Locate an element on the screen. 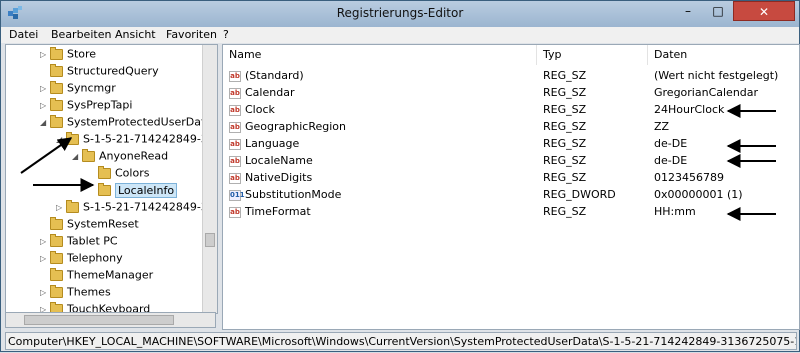  tree-item: SystemReset is located at coordinates (89, 223).